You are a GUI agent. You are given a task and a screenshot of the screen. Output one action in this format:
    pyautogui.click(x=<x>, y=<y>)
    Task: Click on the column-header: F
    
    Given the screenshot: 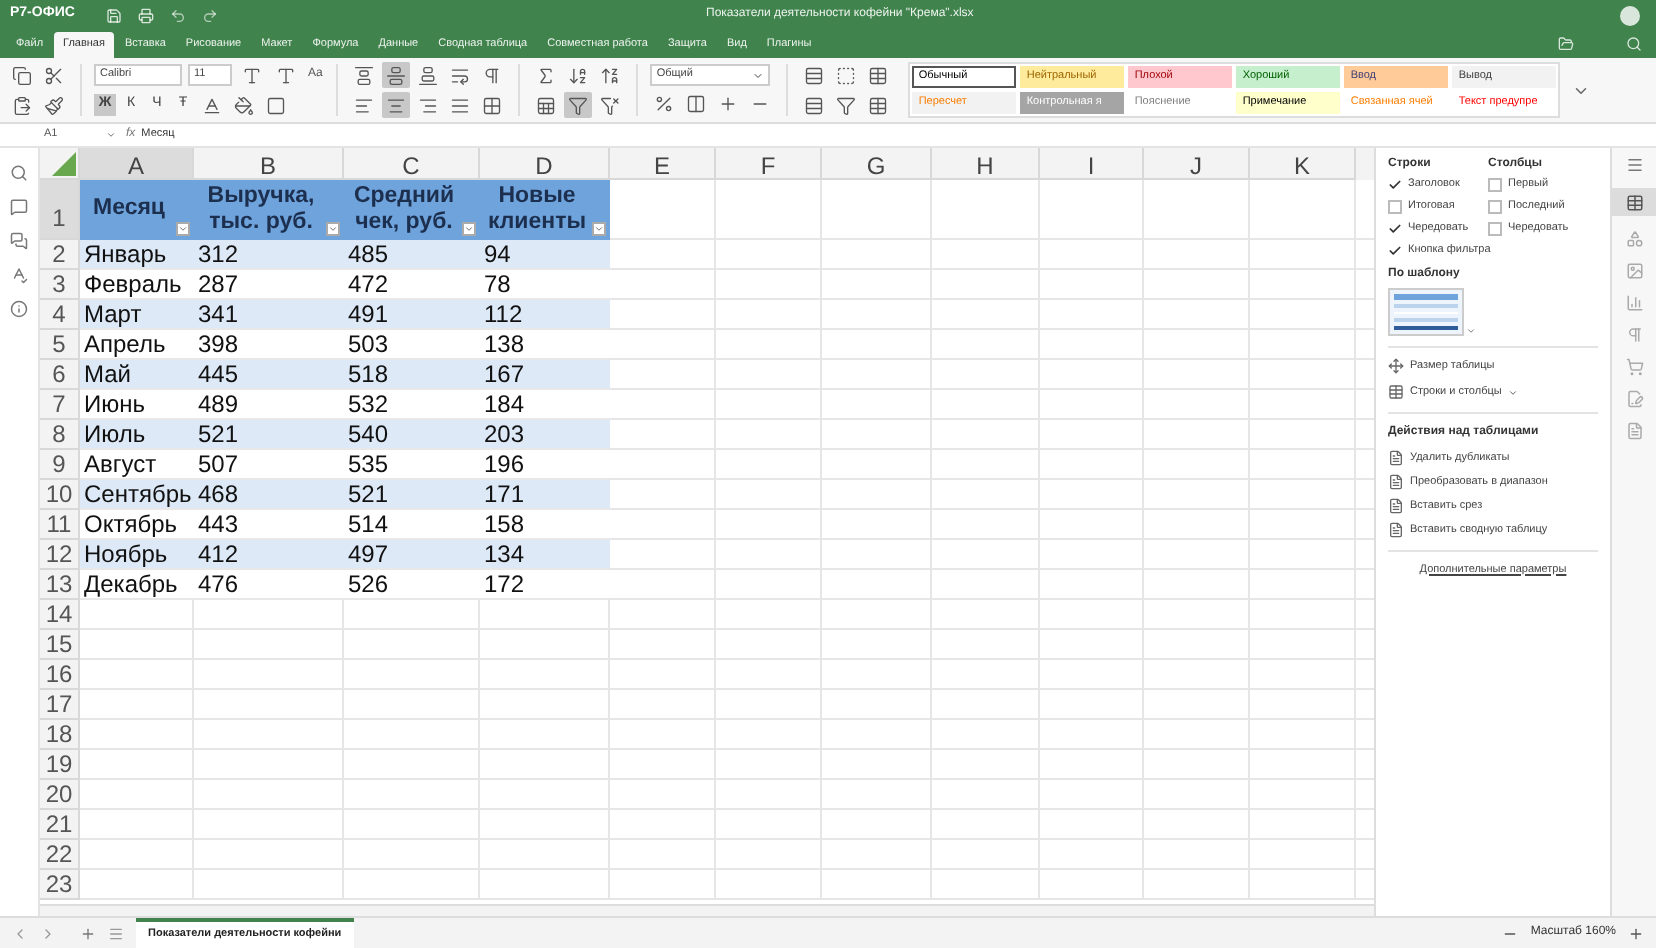 What is the action you would take?
    pyautogui.click(x=769, y=164)
    